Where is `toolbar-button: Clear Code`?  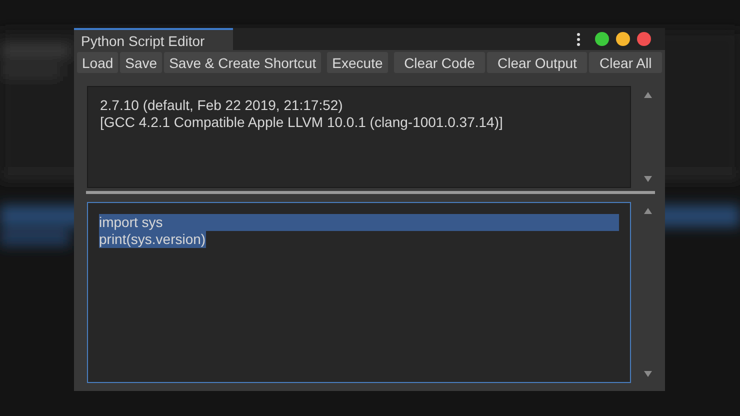
toolbar-button: Clear Code is located at coordinates (440, 62).